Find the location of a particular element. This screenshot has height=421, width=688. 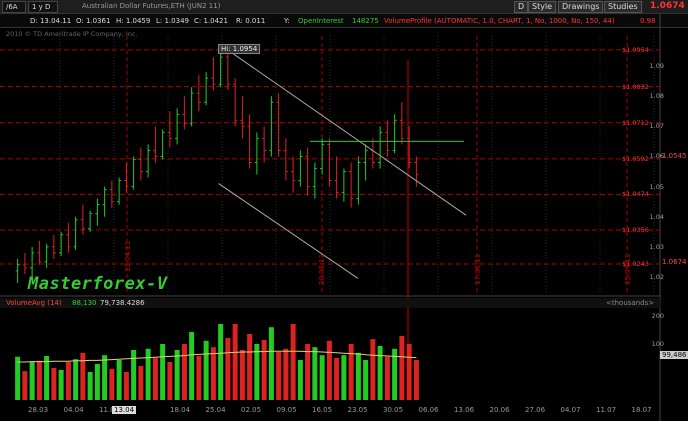

price-ytick: 1.05 is located at coordinates (656, 186).